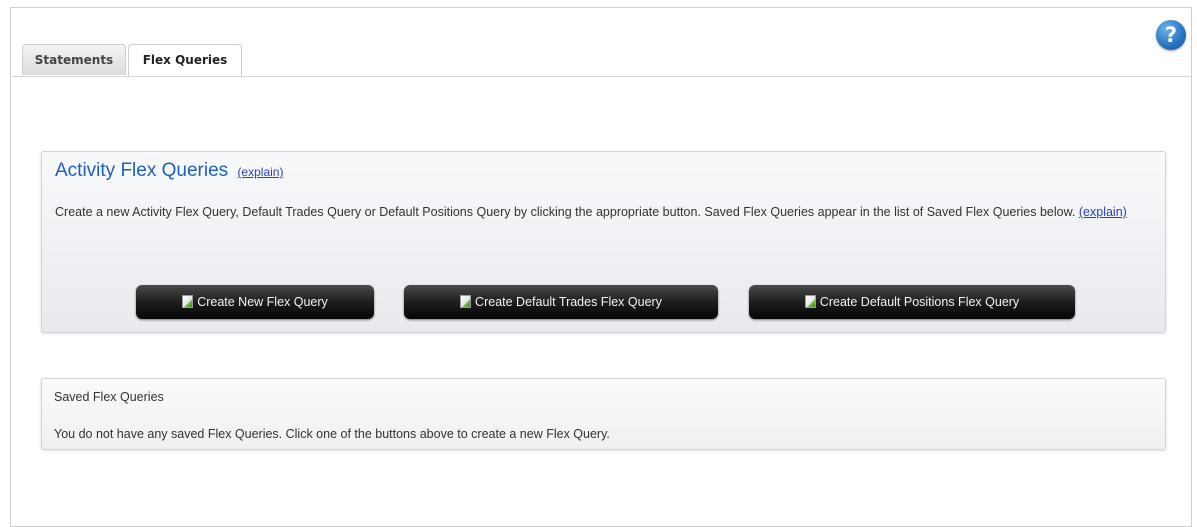  What do you see at coordinates (1103, 212) in the screenshot?
I see `description-explain-link: (explain)` at bounding box center [1103, 212].